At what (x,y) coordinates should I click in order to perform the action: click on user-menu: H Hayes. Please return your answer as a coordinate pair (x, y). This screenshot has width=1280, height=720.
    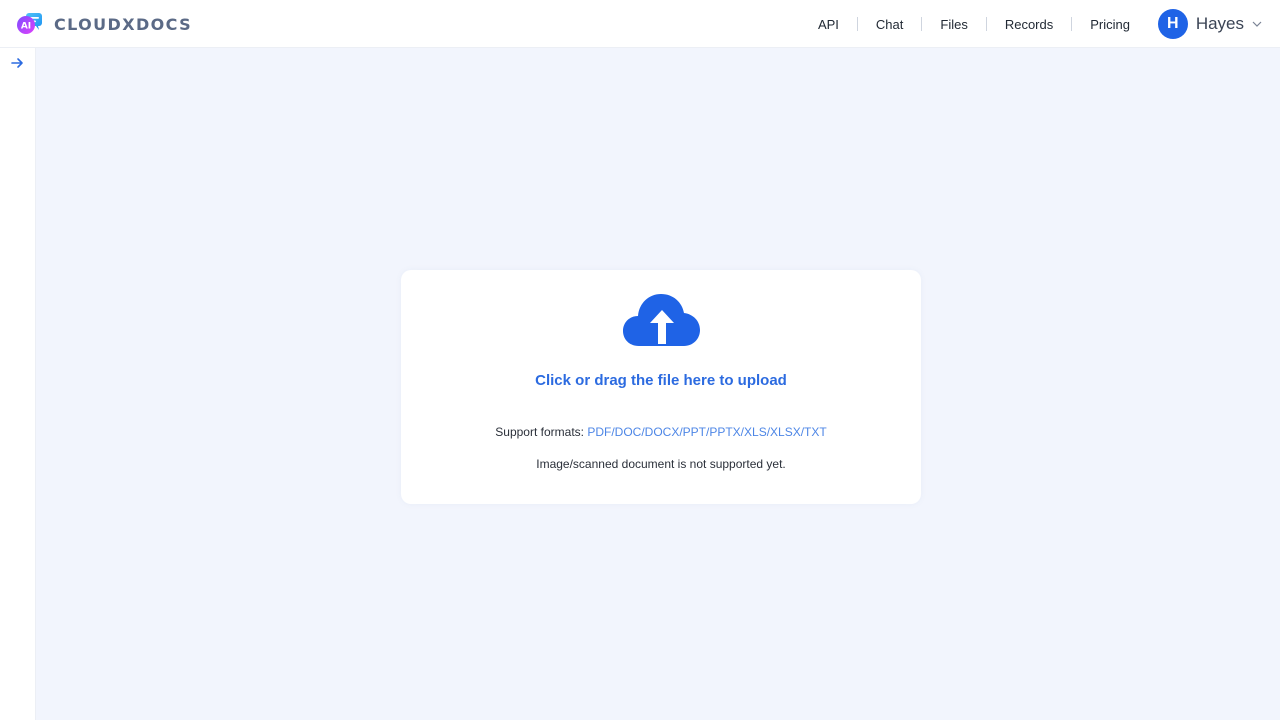
    Looking at the image, I should click on (1209, 24).